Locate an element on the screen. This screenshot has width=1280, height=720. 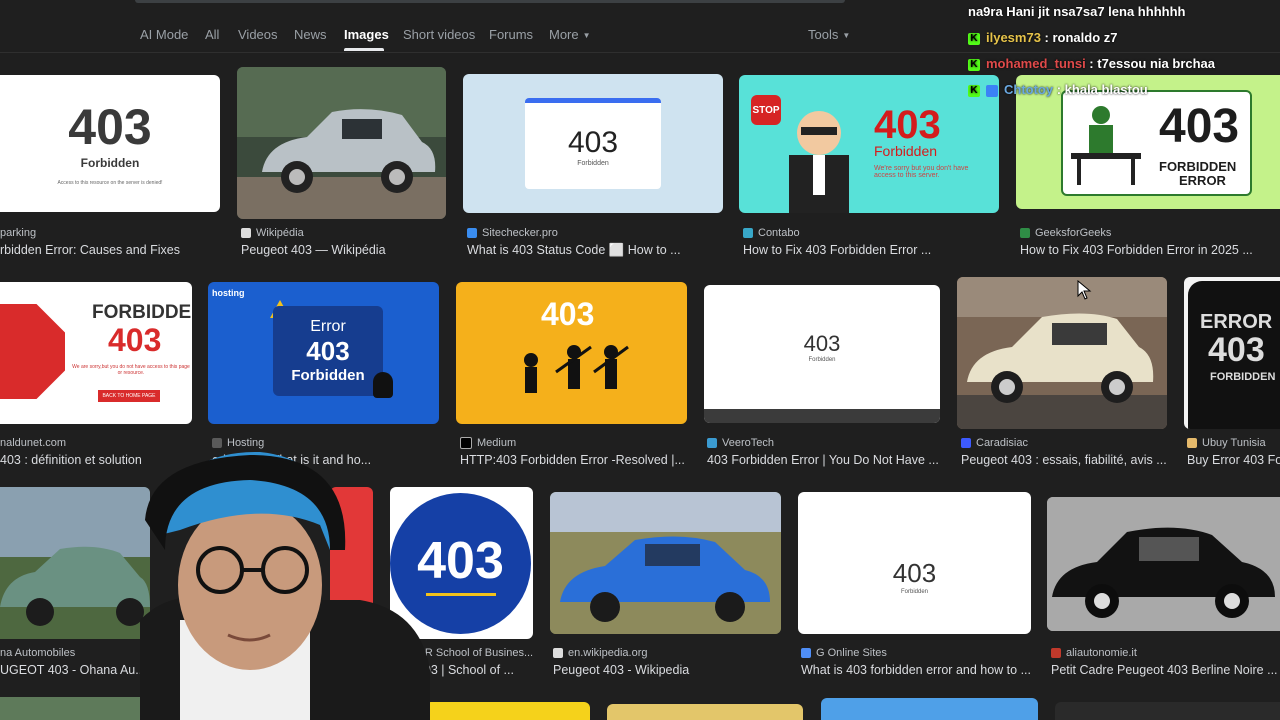
mod-badge-icon is located at coordinates (992, 90).